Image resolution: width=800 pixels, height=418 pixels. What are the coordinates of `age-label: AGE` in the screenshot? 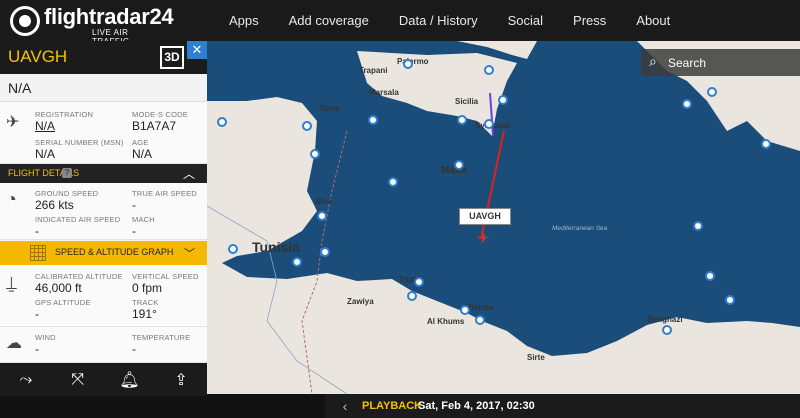 It's located at (140, 142).